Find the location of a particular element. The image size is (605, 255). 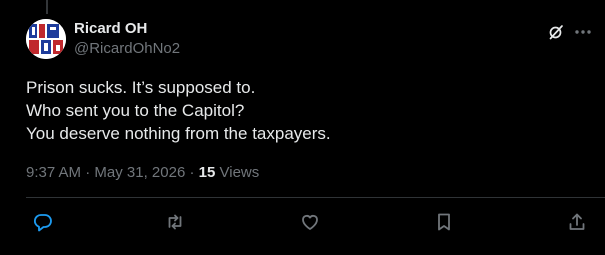

repost-icon is located at coordinates (175, 222).